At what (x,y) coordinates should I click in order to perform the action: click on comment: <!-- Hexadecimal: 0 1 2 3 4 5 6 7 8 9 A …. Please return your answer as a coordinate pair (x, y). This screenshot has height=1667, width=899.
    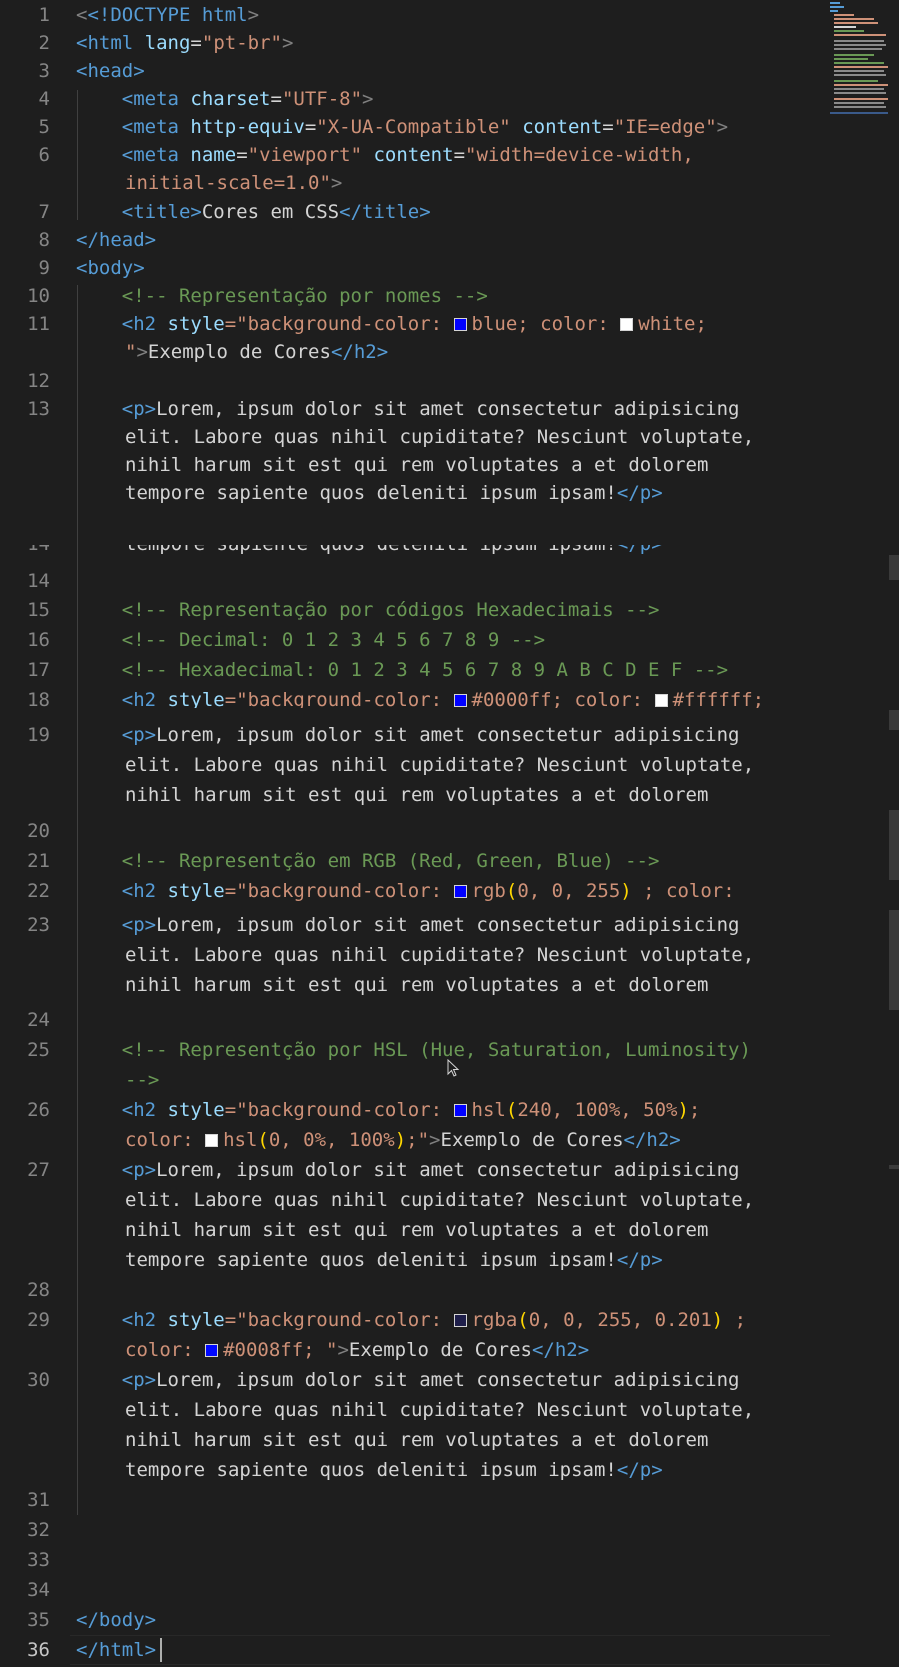
    Looking at the image, I should click on (425, 670).